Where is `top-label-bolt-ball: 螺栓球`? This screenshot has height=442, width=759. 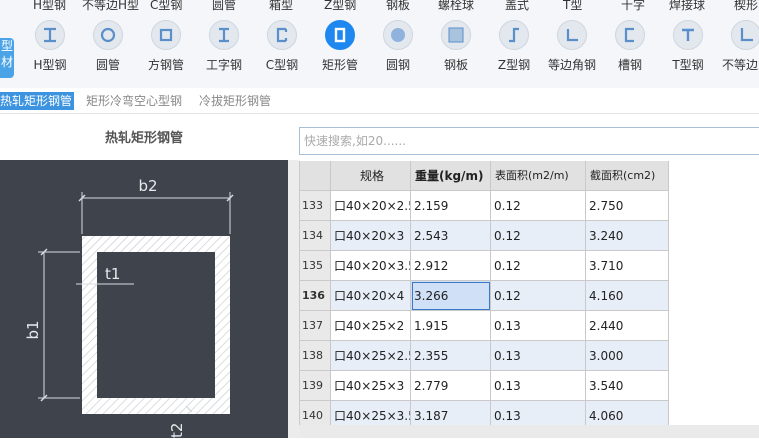
top-label-bolt-ball: 螺栓球 is located at coordinates (456, 6).